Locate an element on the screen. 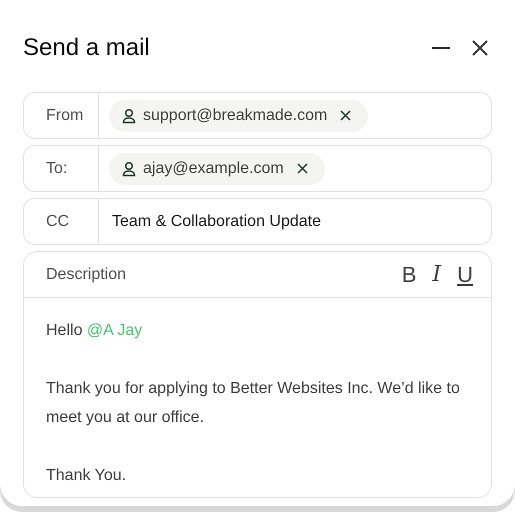 This screenshot has width=515, height=512. underline-button: U is located at coordinates (465, 275).